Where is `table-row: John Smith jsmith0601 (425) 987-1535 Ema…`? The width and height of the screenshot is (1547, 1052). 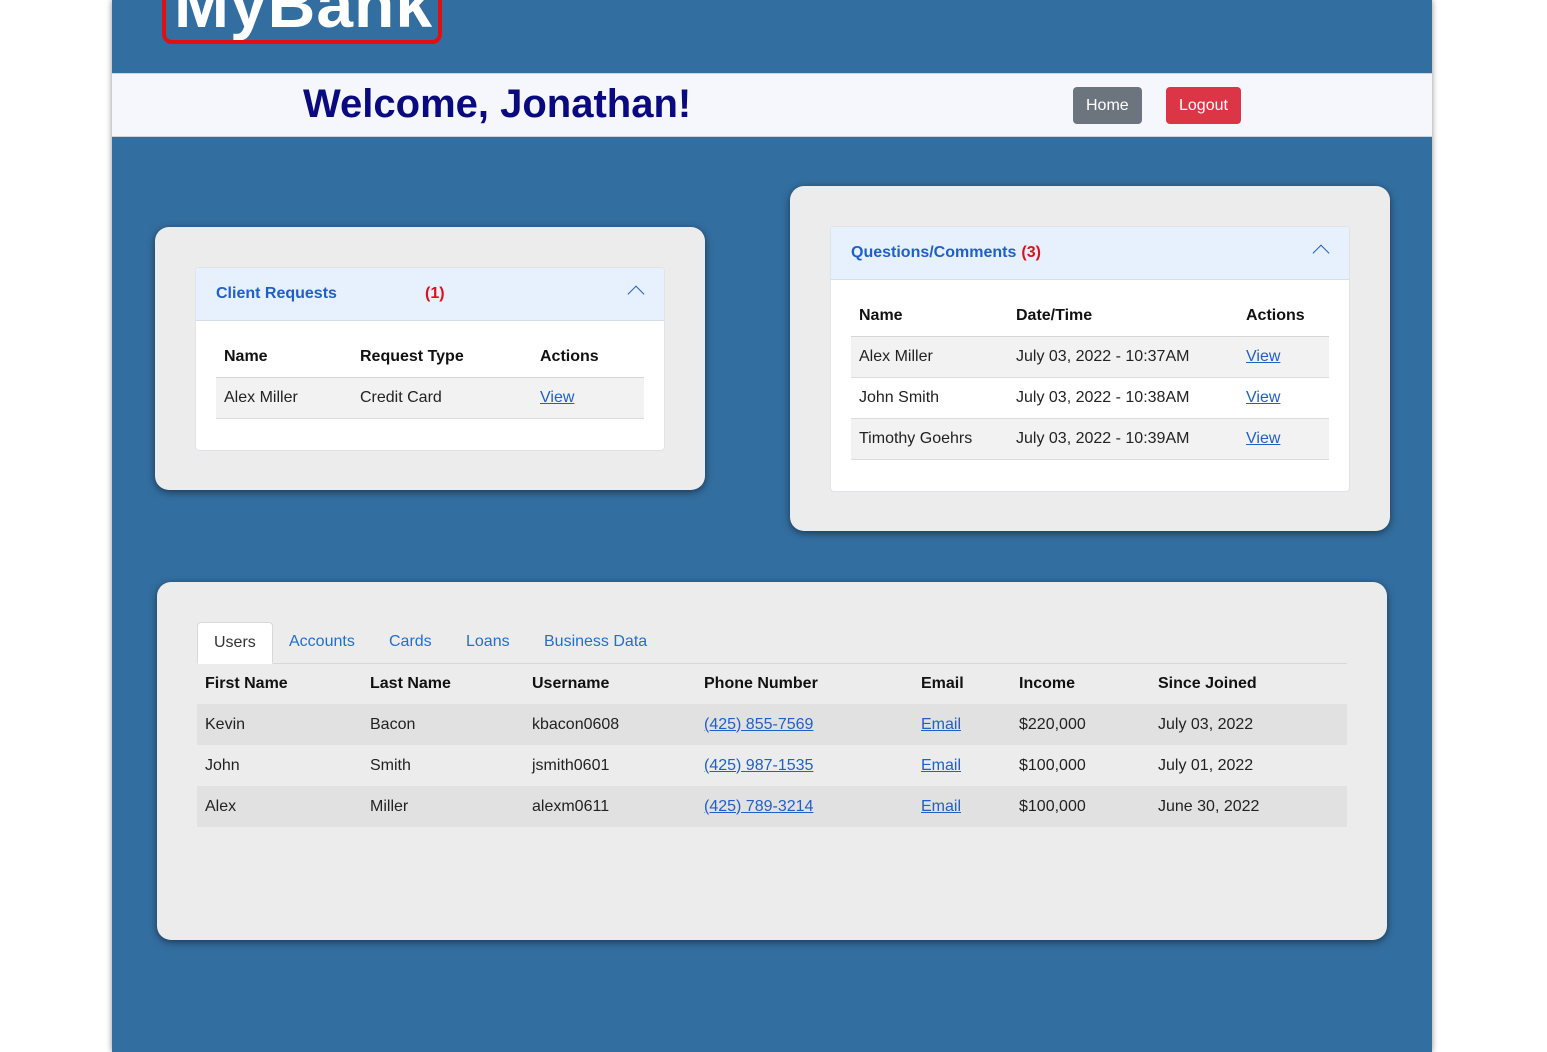 table-row: John Smith jsmith0601 (425) 987-1535 Ema… is located at coordinates (772, 765).